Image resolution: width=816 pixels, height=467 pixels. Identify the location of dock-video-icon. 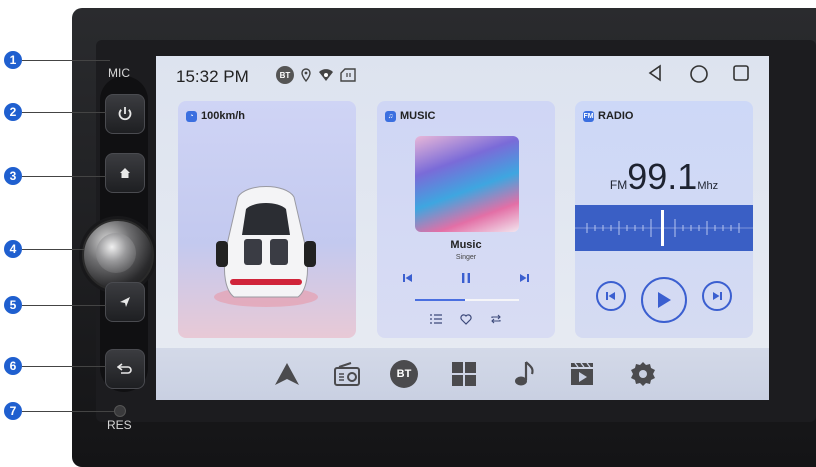
(582, 374).